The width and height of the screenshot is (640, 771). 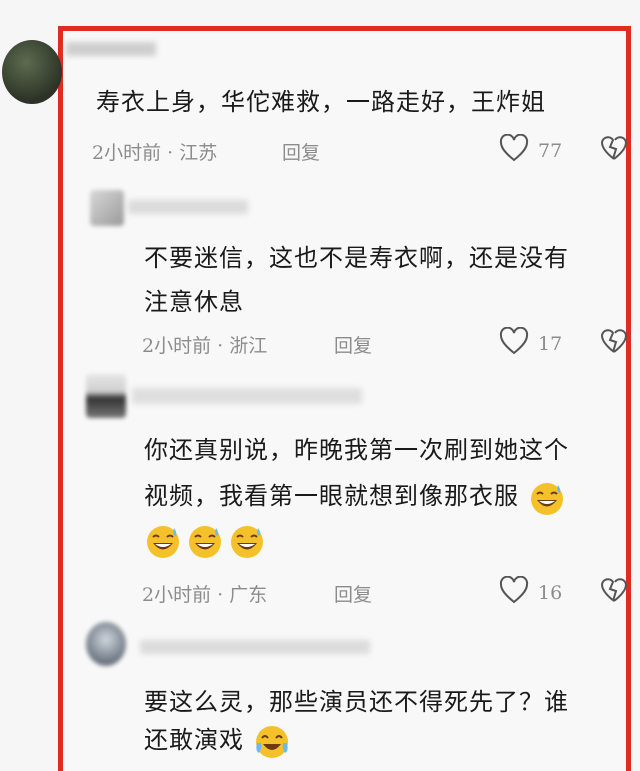 I want to click on comment-text-line1: 你还真别说，昨晚我第一次刷到她这个, so click(x=356, y=450).